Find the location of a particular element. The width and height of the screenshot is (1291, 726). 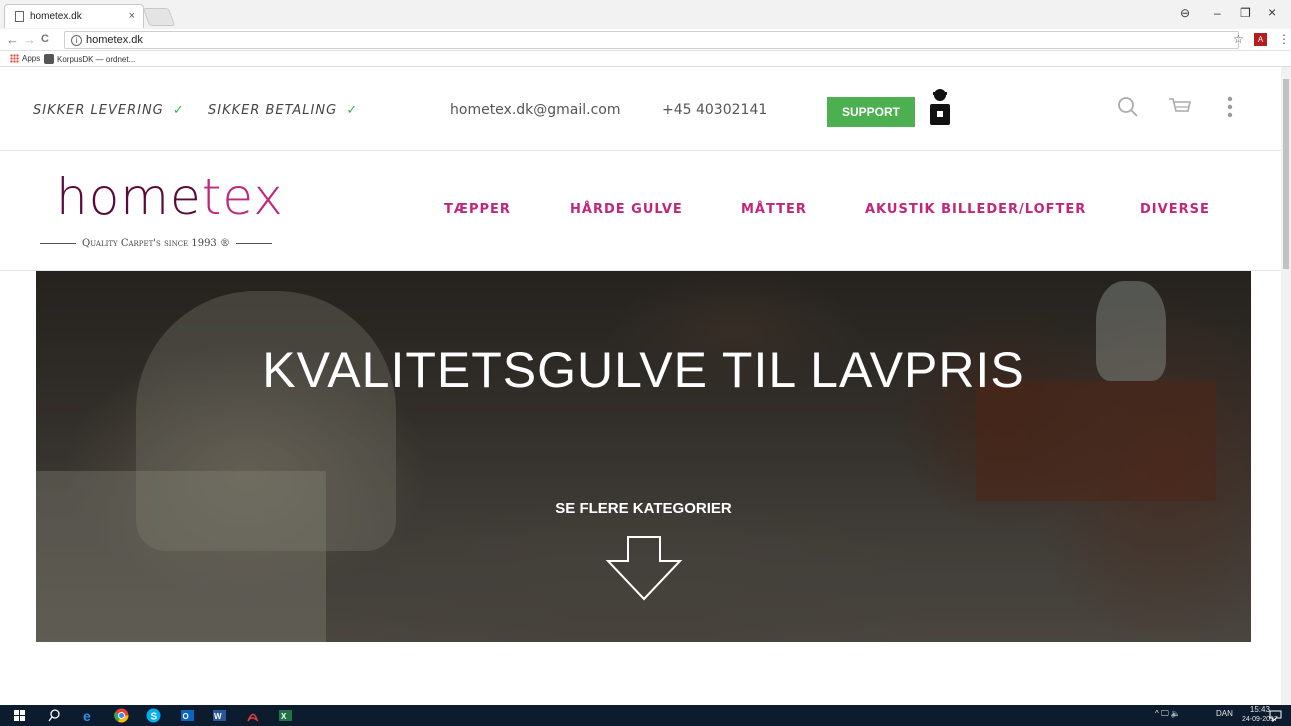

info-icon: i is located at coordinates (76, 40).